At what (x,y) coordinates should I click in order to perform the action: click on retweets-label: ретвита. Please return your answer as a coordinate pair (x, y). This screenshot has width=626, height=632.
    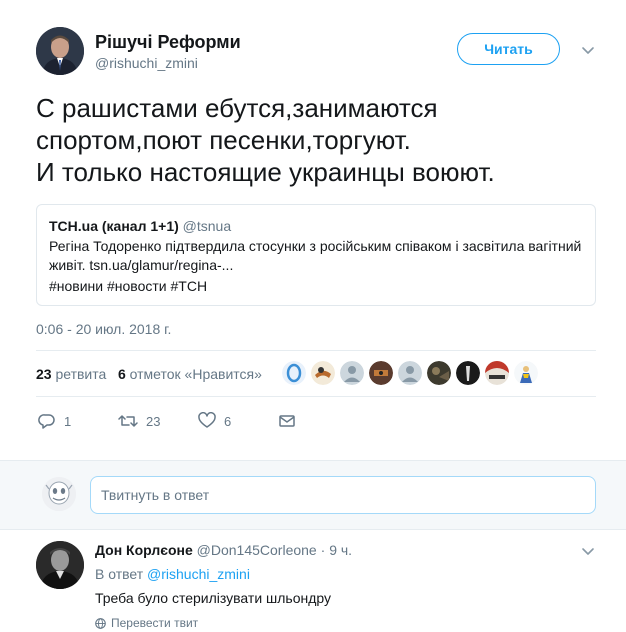
    Looking at the image, I should click on (81, 374).